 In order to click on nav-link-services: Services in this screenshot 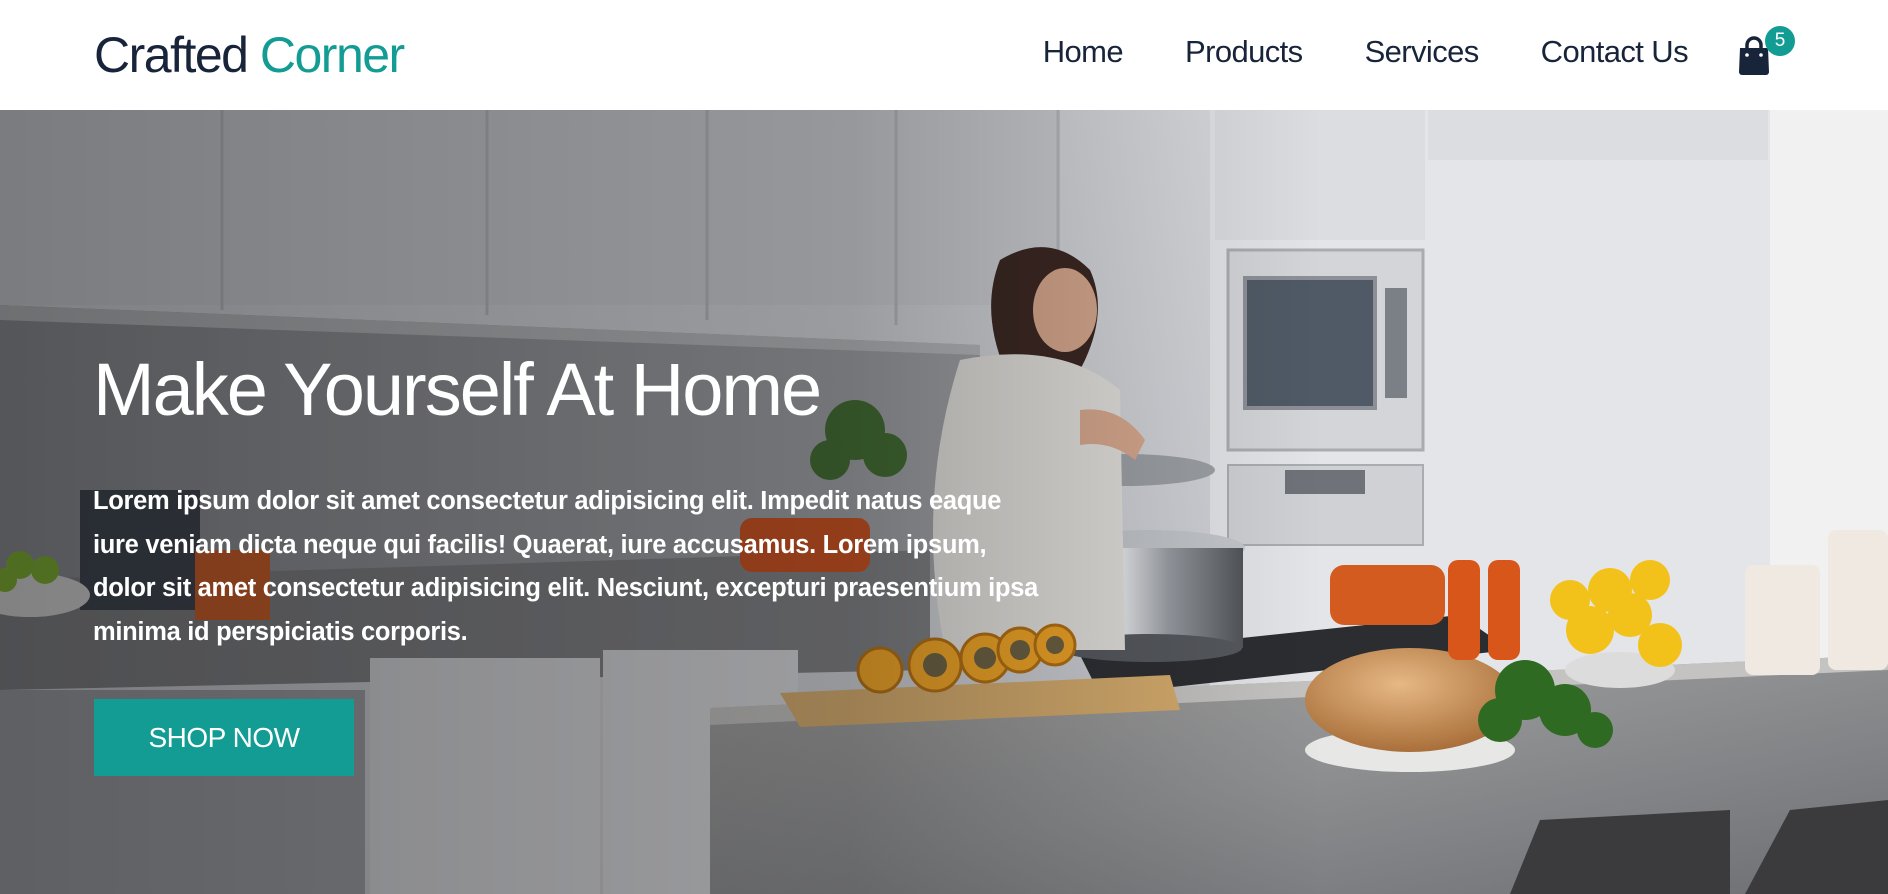, I will do `click(1422, 51)`.